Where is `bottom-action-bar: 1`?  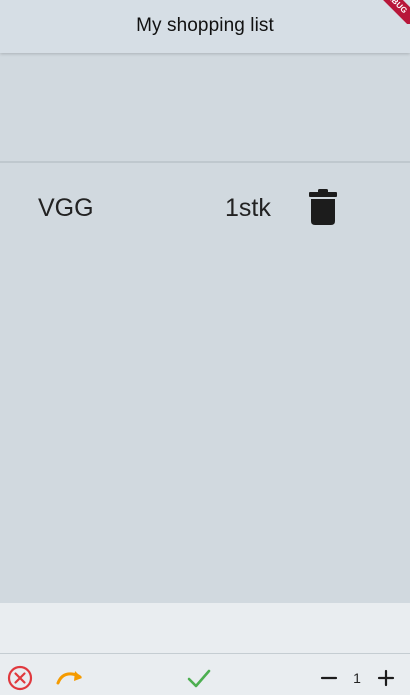 bottom-action-bar: 1 is located at coordinates (205, 674).